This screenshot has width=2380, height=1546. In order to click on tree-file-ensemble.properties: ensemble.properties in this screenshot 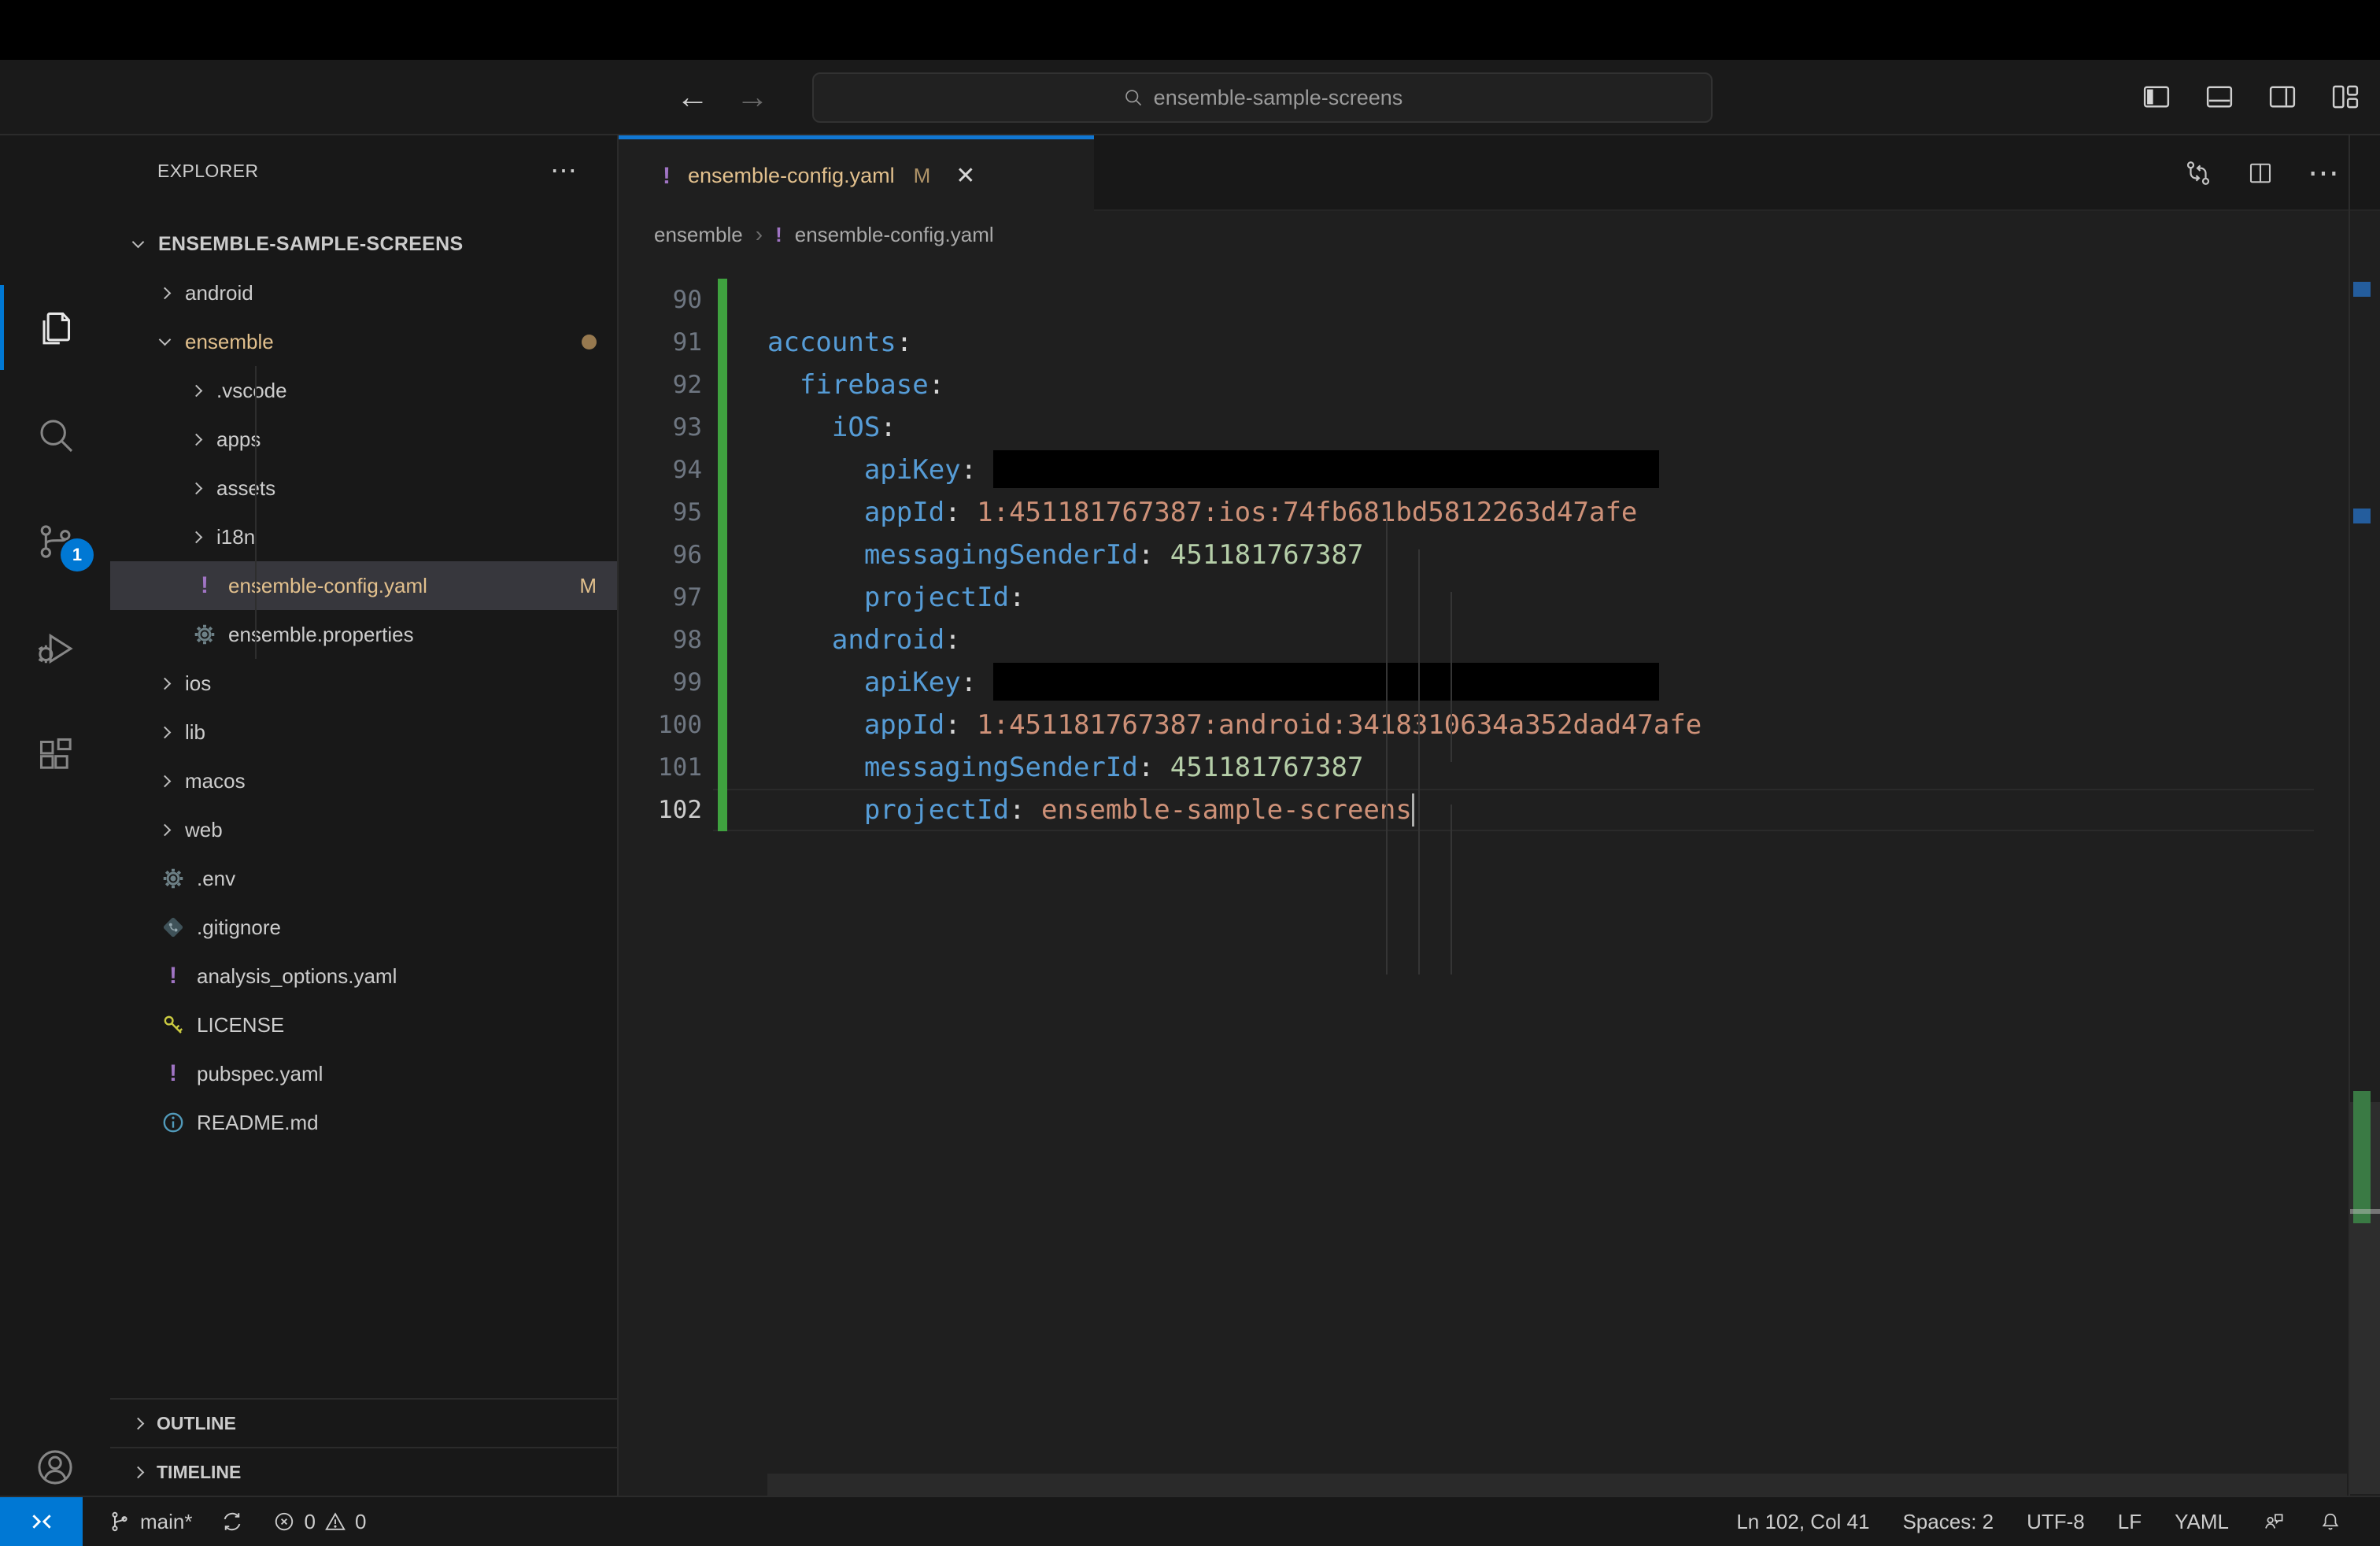, I will do `click(363, 634)`.